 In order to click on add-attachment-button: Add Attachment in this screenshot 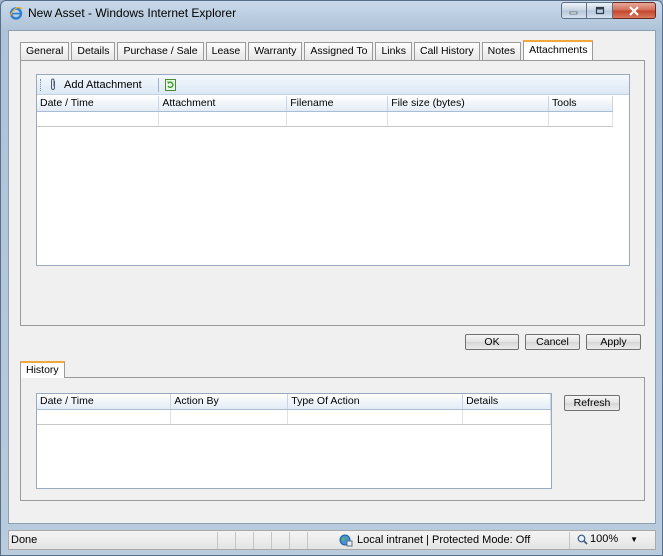, I will do `click(95, 84)`.